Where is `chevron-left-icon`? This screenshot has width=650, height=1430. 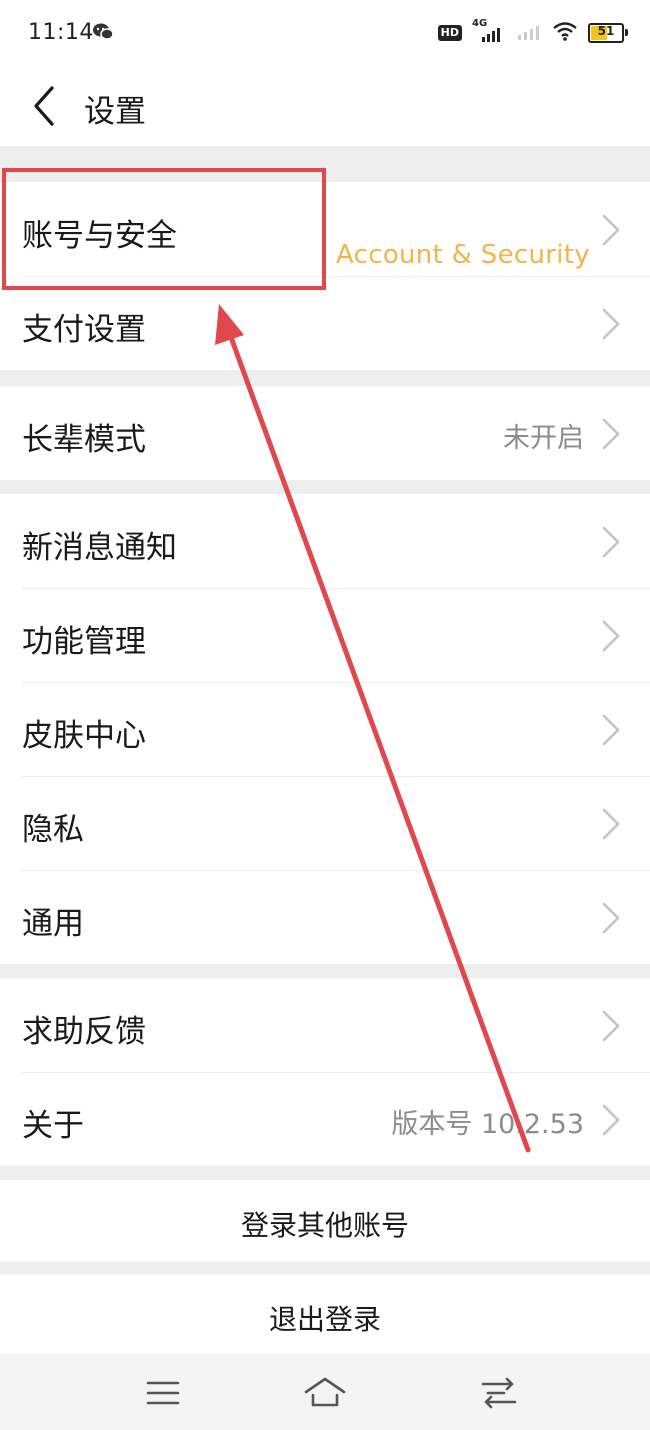 chevron-left-icon is located at coordinates (44, 106).